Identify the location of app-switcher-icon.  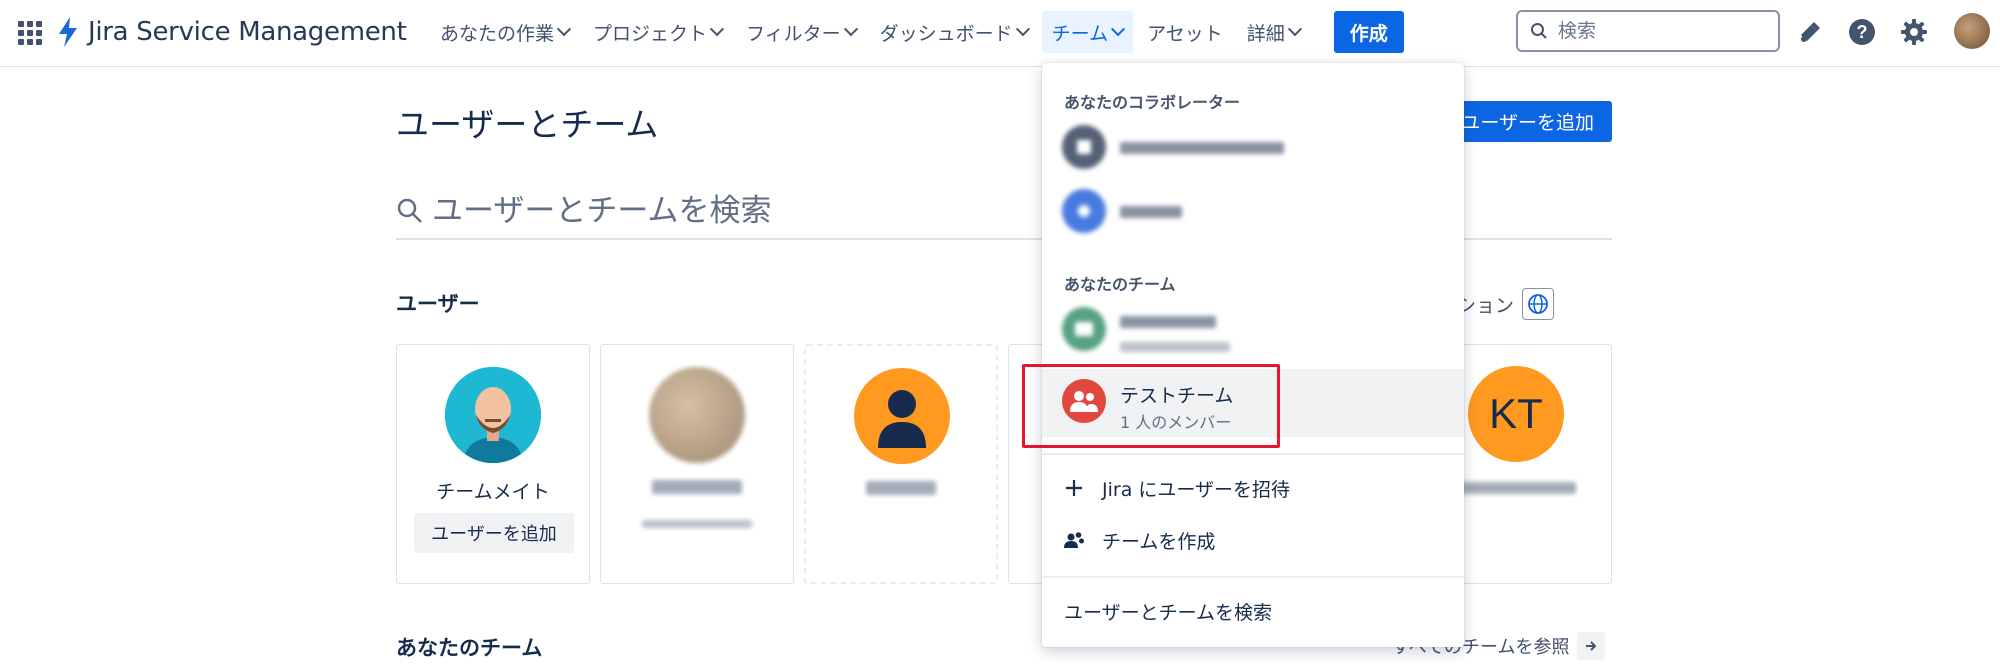
(29, 32).